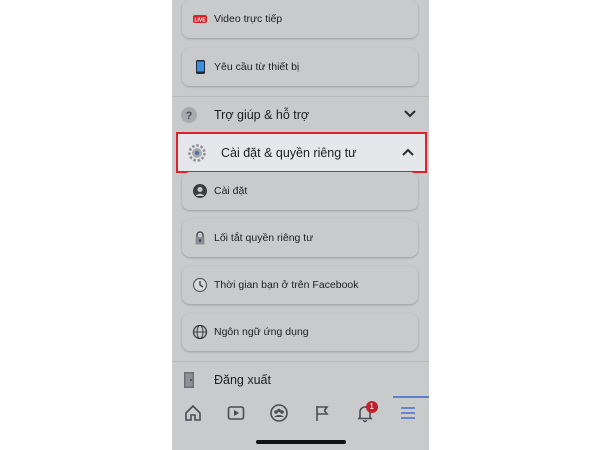 Image resolution: width=600 pixels, height=450 pixels. I want to click on tab-notifications: 1, so click(365, 413).